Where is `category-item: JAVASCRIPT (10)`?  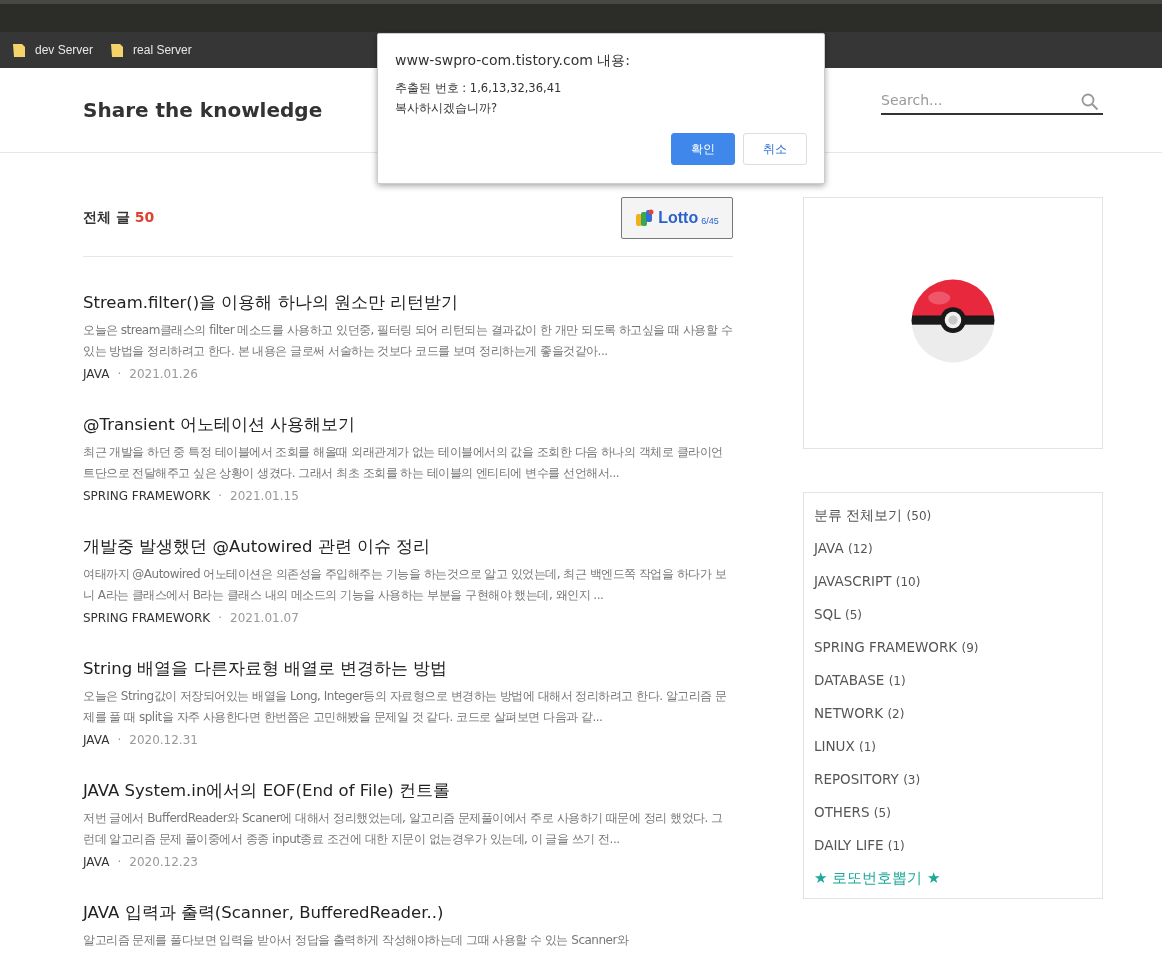 category-item: JAVASCRIPT (10) is located at coordinates (953, 585).